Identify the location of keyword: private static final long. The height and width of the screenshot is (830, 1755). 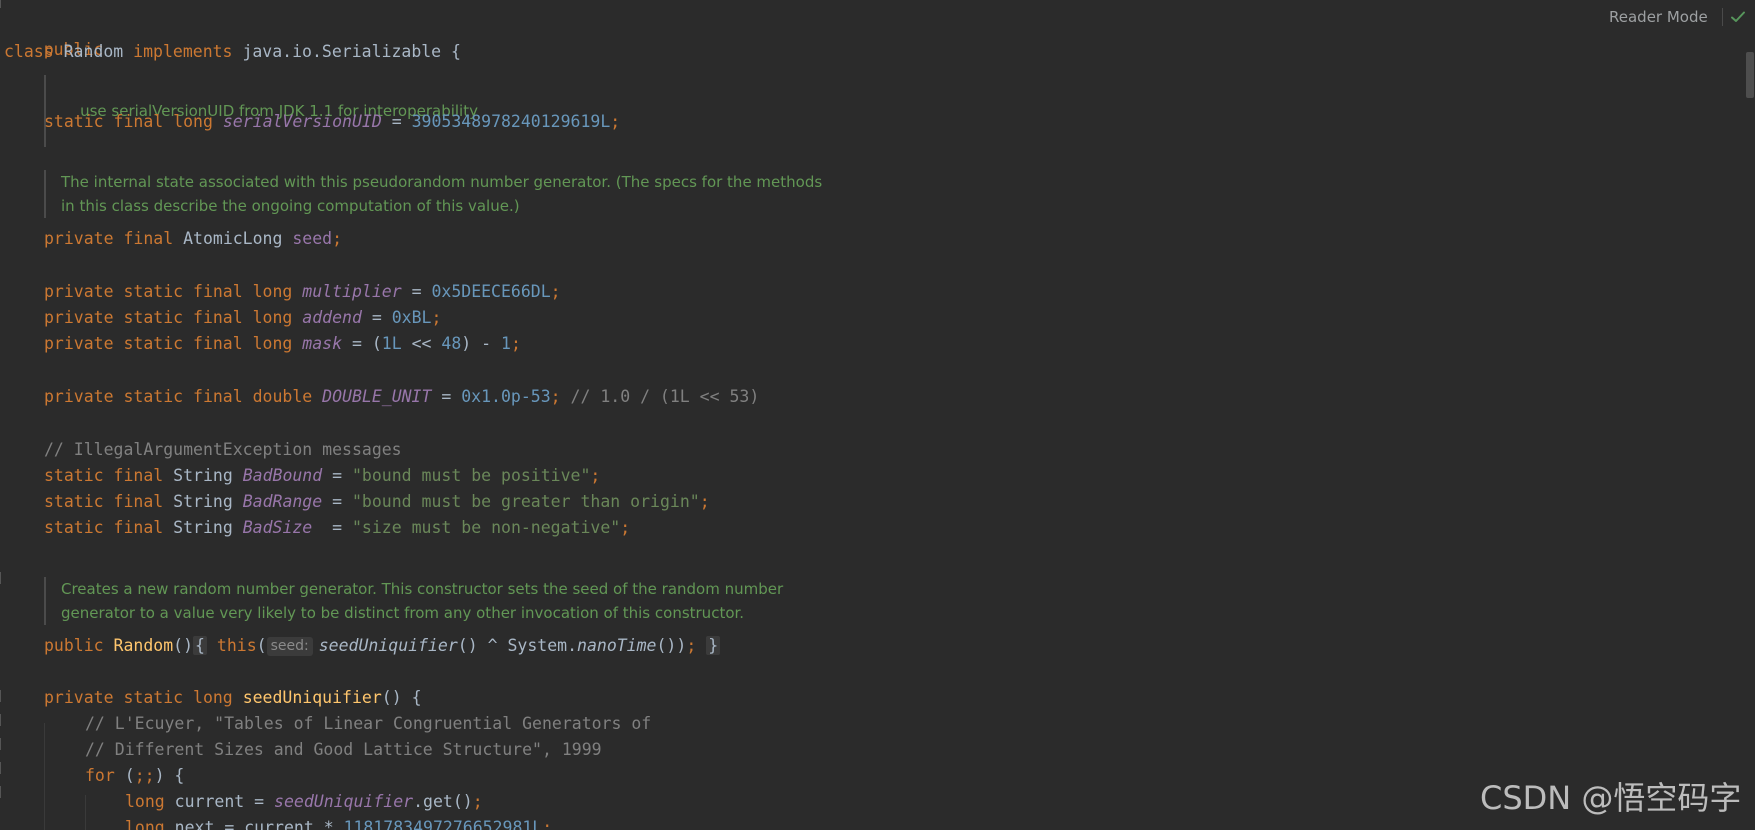
(168, 317).